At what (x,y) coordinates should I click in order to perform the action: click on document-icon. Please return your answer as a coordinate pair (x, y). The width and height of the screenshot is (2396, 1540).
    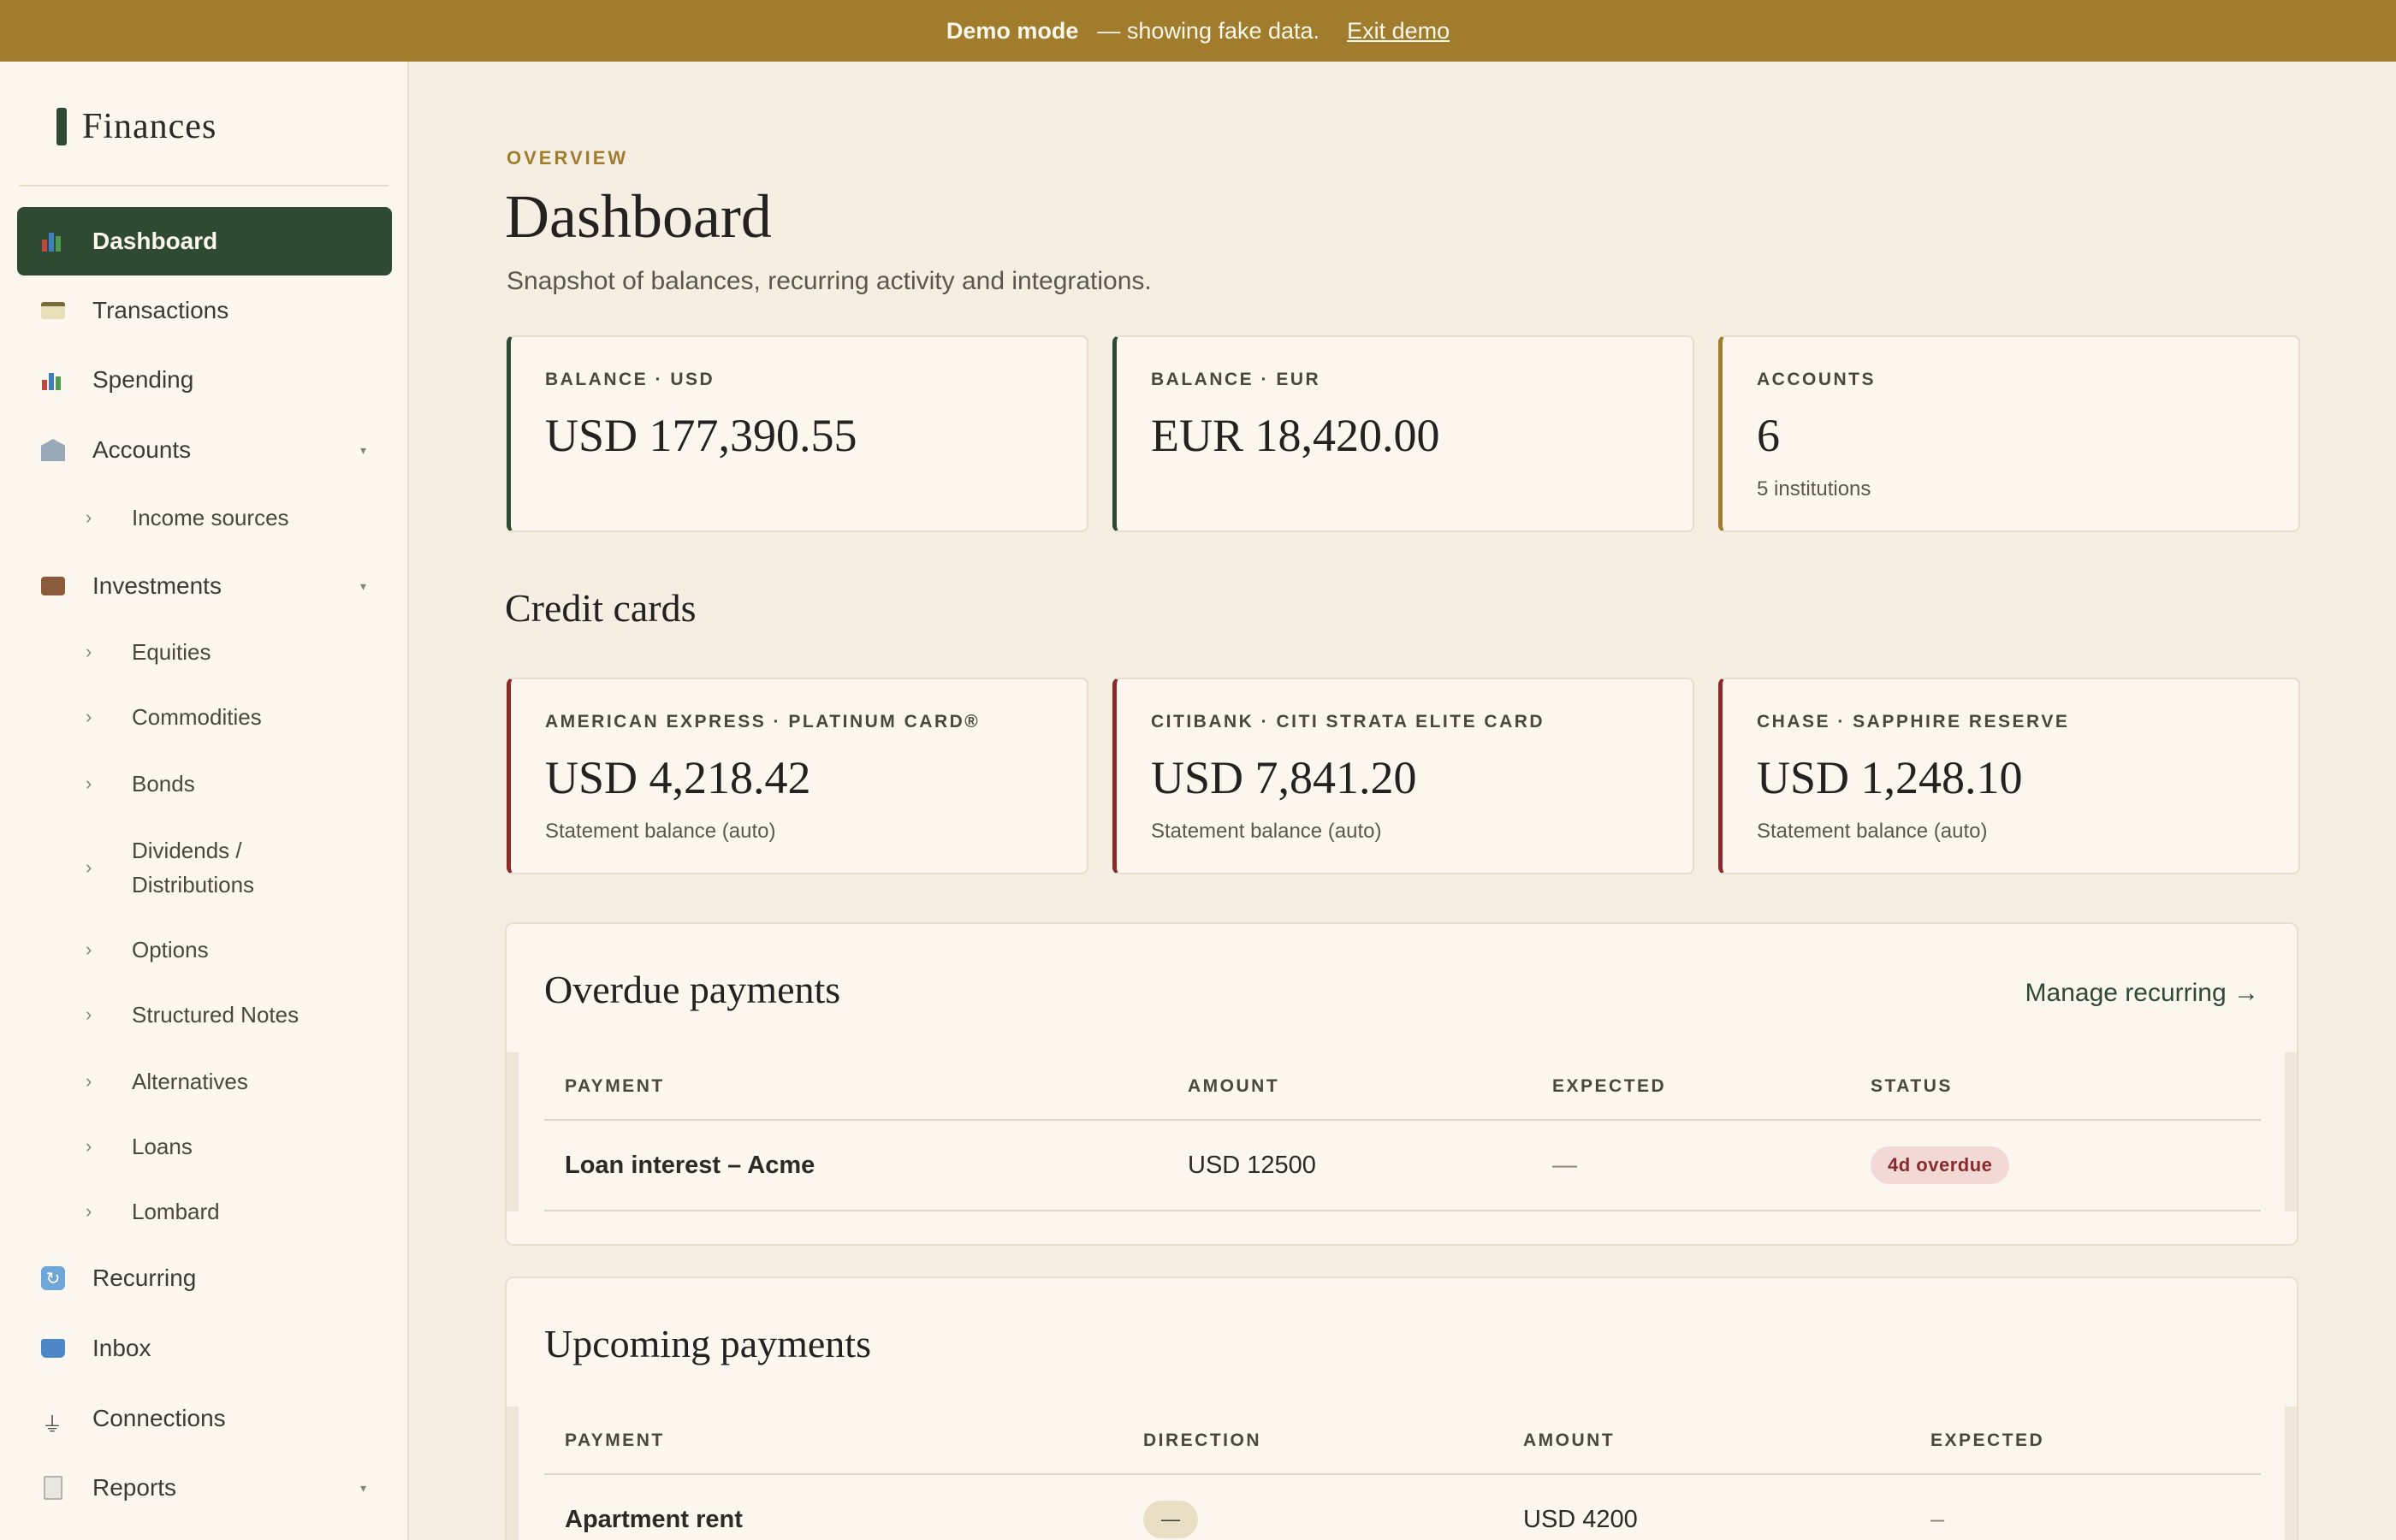
    Looking at the image, I should click on (53, 1488).